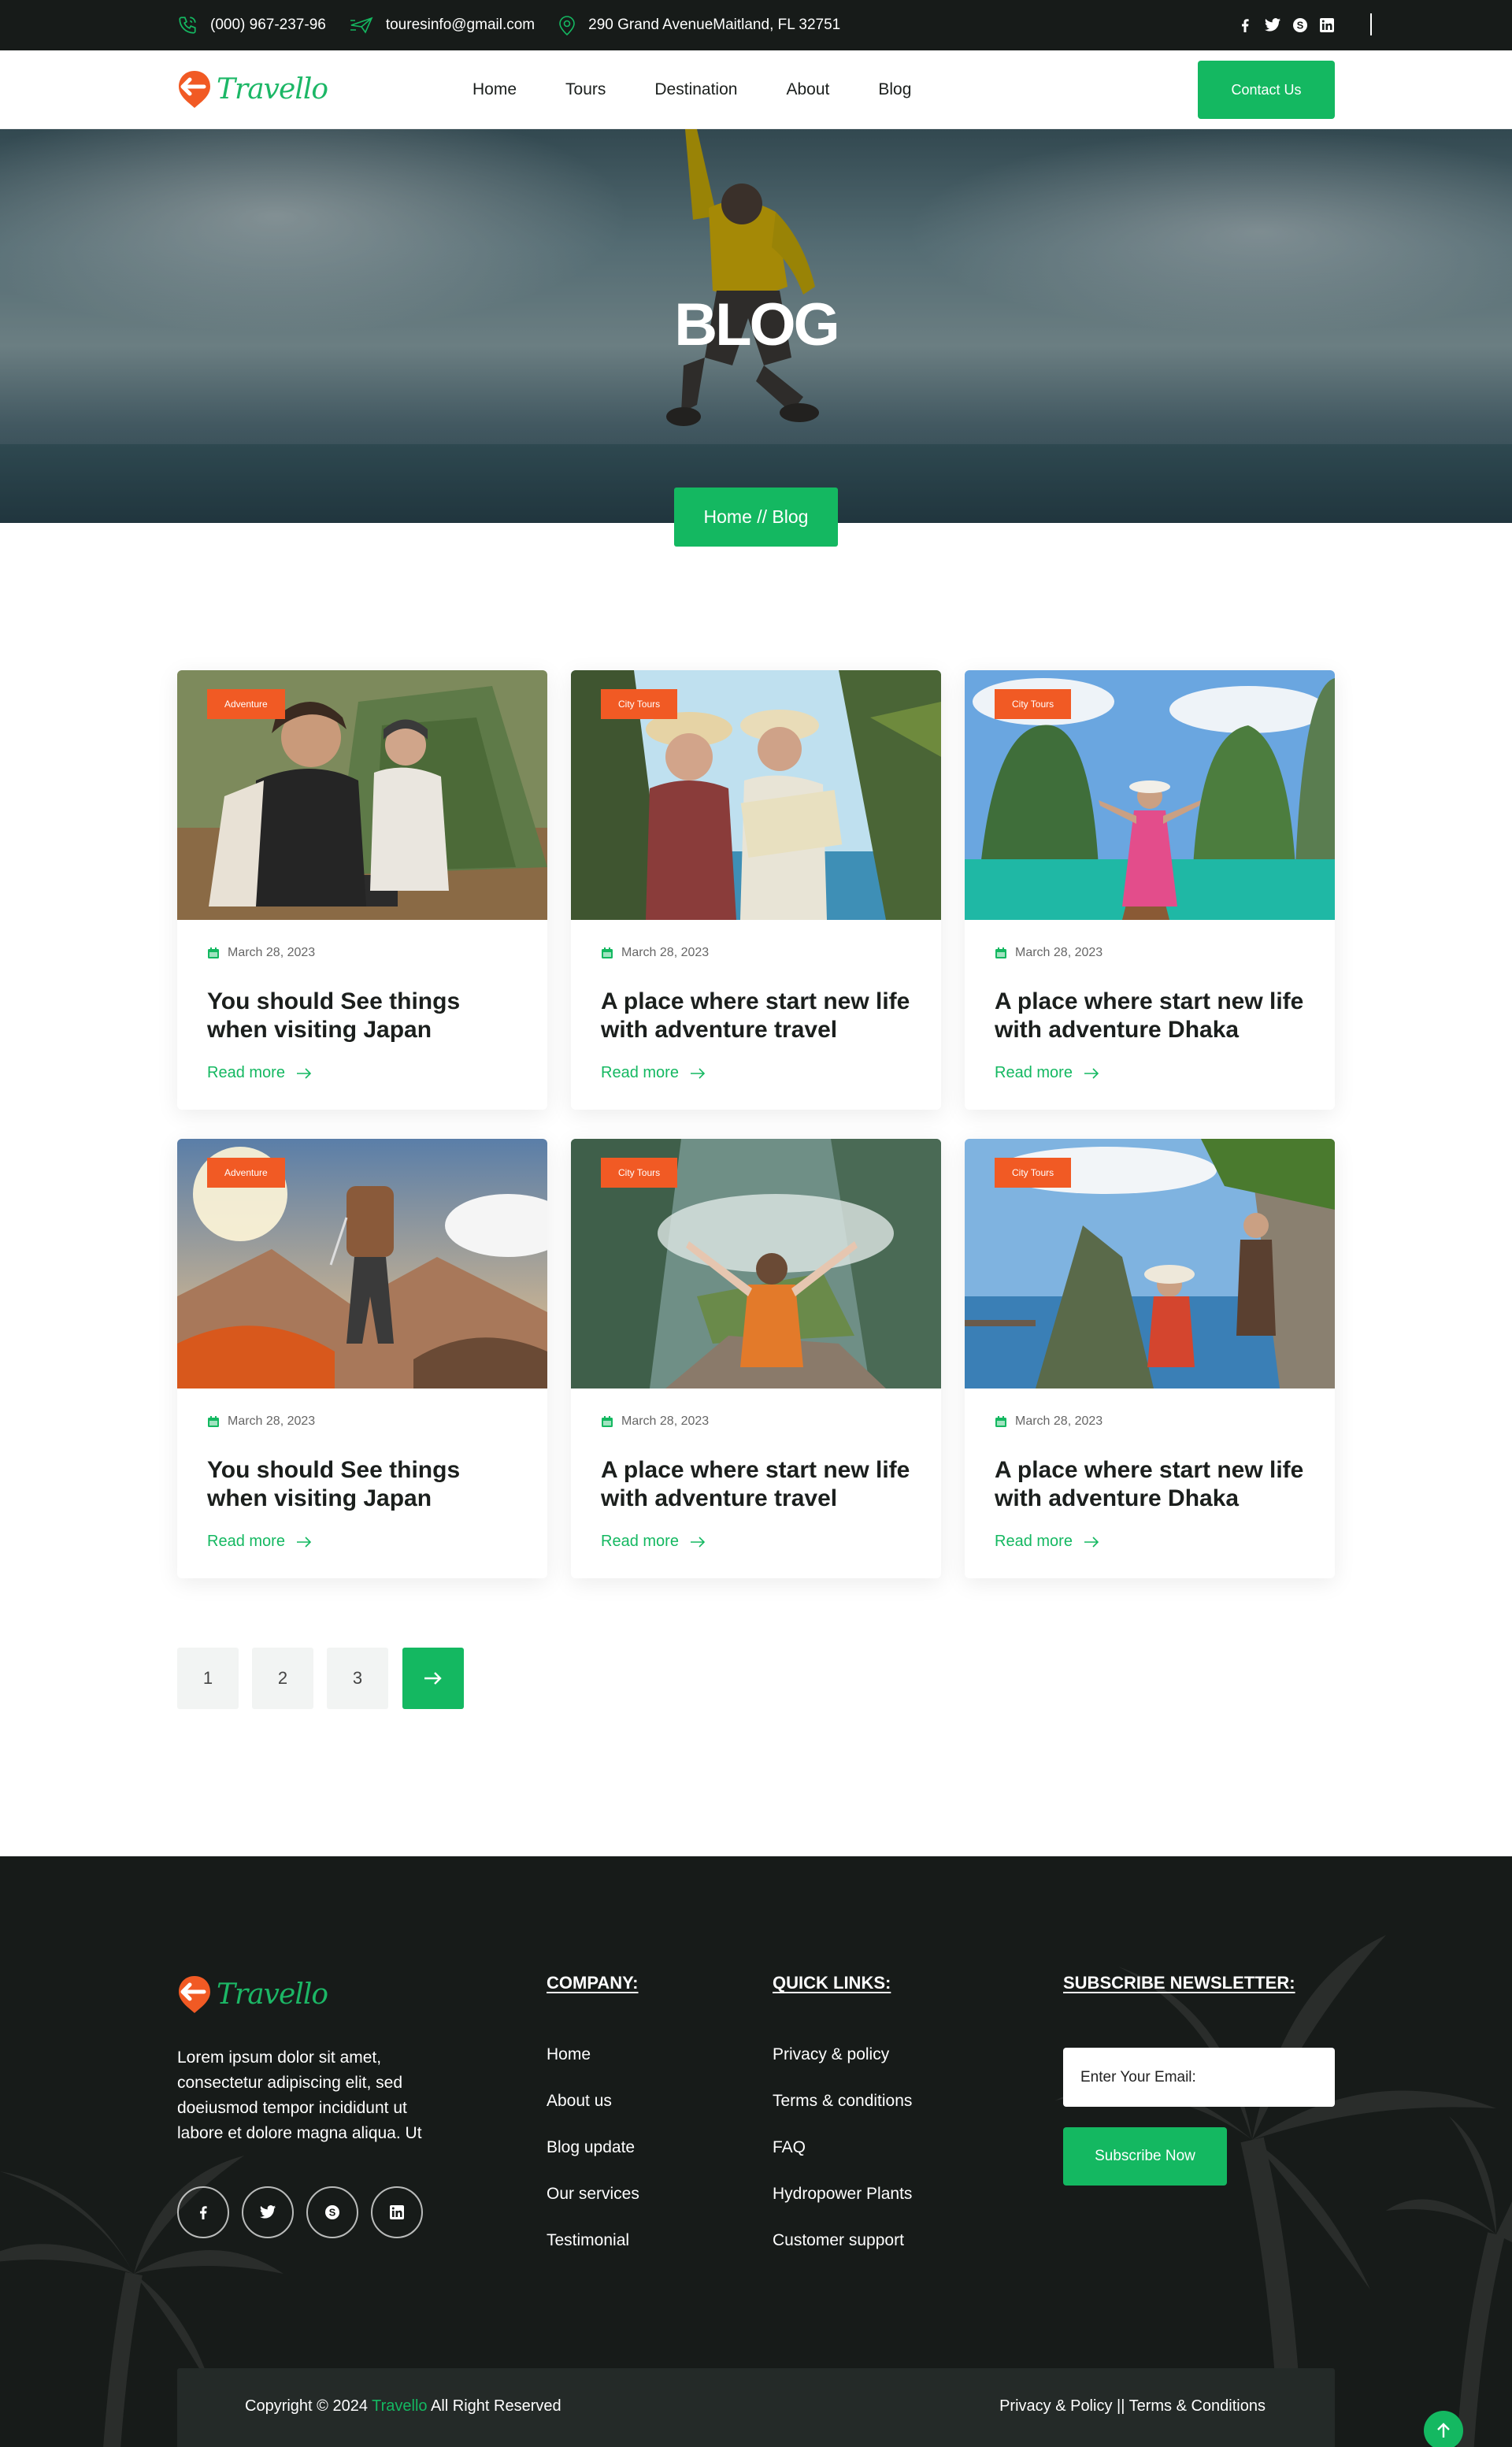  Describe the element at coordinates (1443, 2429) in the screenshot. I see `scroll-to-top-button` at that location.